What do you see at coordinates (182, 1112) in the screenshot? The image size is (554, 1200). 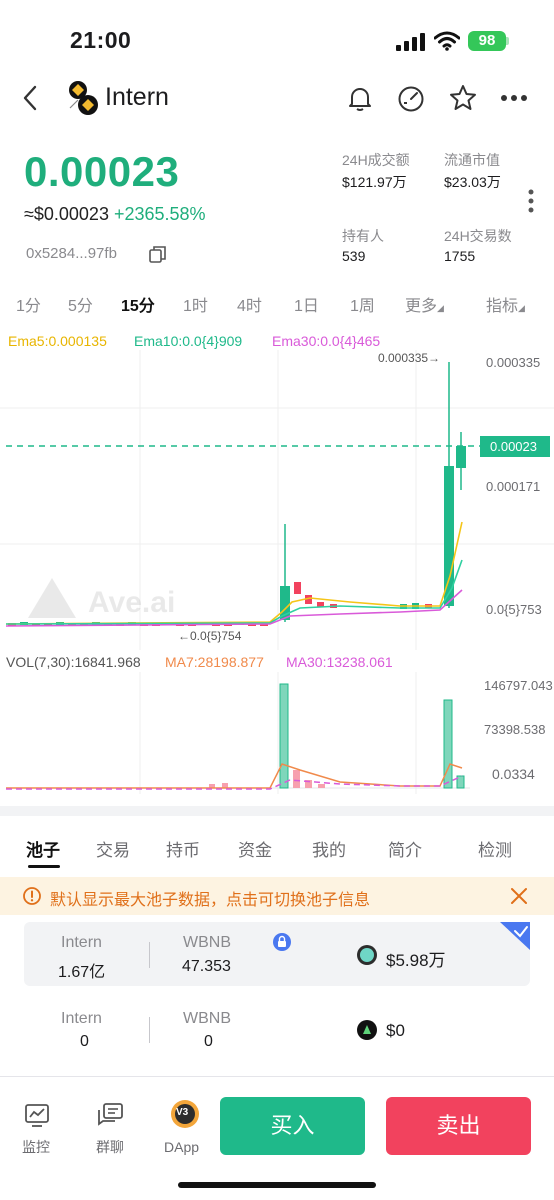 I see `dapp-badge: V3` at bounding box center [182, 1112].